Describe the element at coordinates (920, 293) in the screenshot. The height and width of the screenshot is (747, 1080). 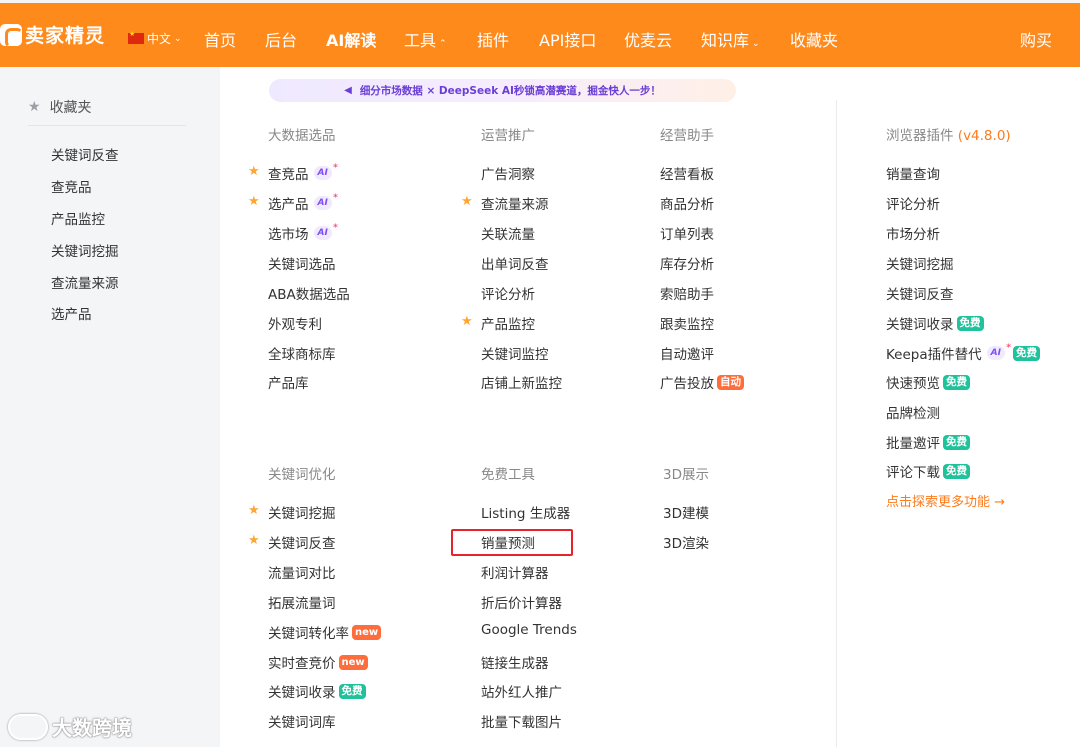
I see `plugin-item-keyword-reverse: 关键词反查` at that location.